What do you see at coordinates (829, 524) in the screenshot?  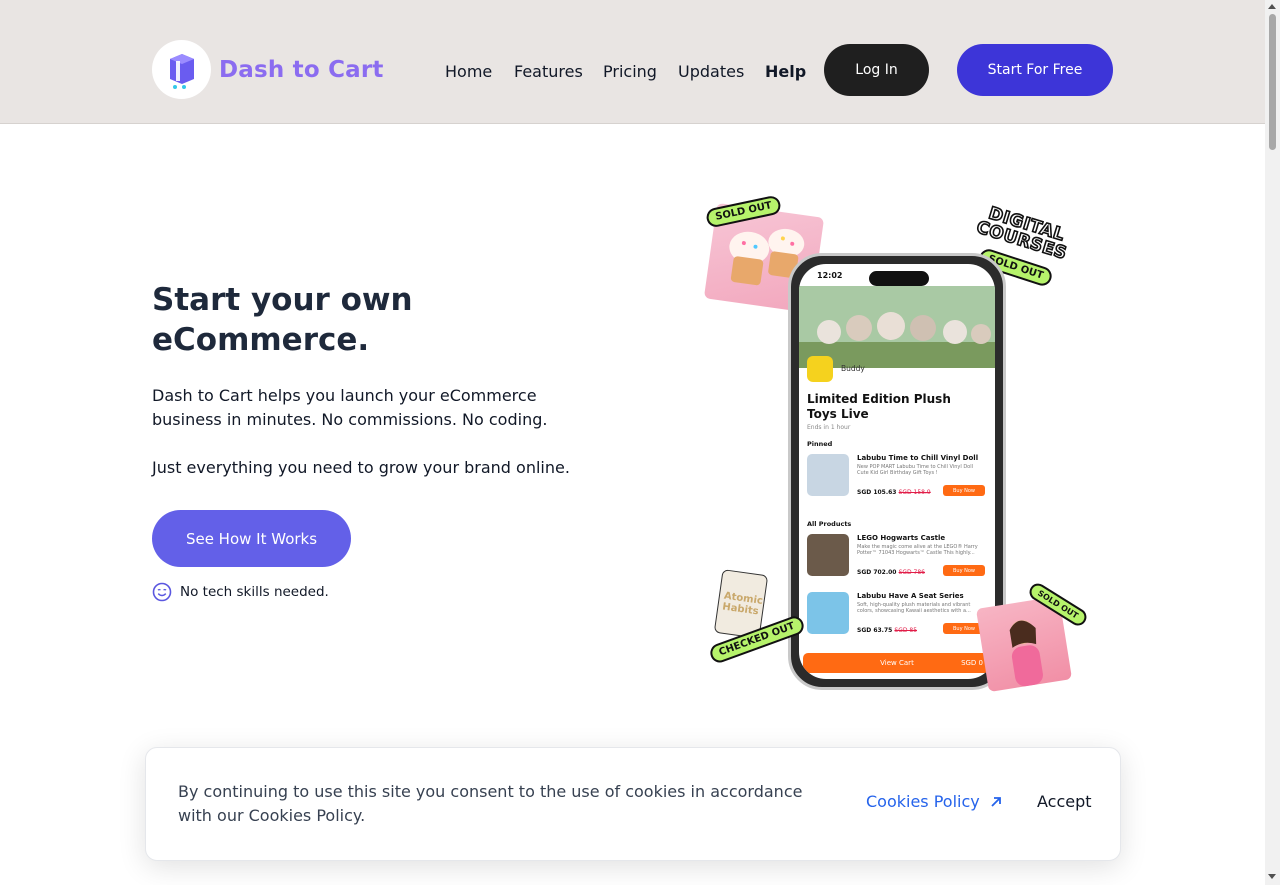 I see `all-products-label: All Products` at bounding box center [829, 524].